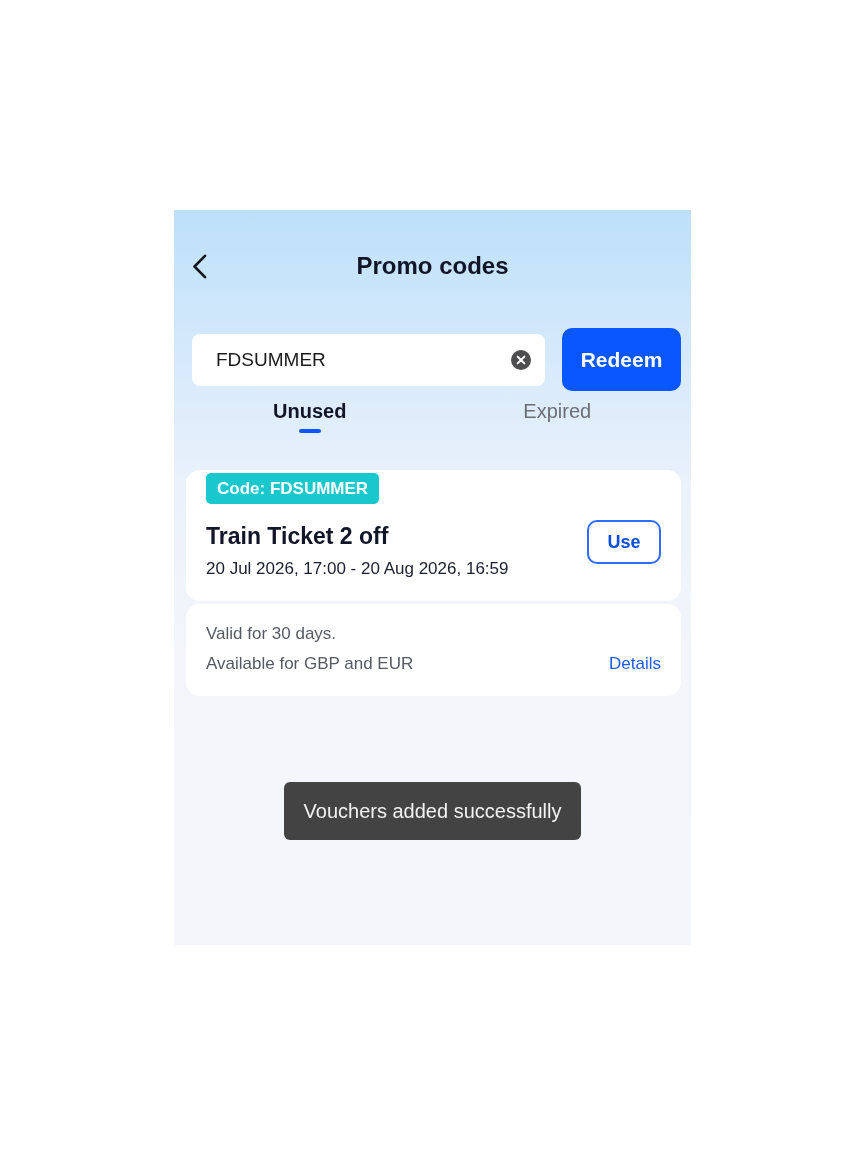 Image resolution: width=865 pixels, height=1155 pixels. Describe the element at coordinates (557, 411) in the screenshot. I see `tab: Expired` at that location.